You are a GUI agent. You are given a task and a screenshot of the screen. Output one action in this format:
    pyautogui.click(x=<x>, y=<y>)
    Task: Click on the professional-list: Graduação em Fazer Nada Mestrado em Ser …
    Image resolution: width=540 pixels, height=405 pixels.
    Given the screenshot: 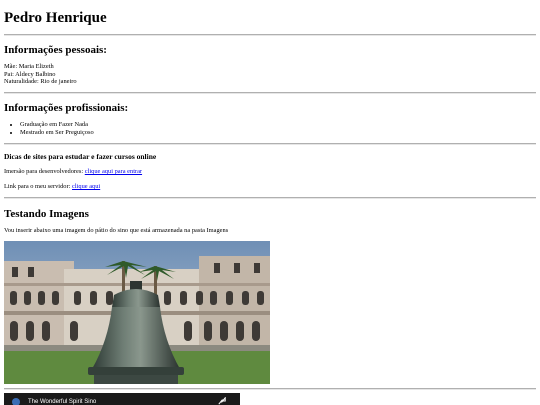 What is the action you would take?
    pyautogui.click(x=49, y=128)
    